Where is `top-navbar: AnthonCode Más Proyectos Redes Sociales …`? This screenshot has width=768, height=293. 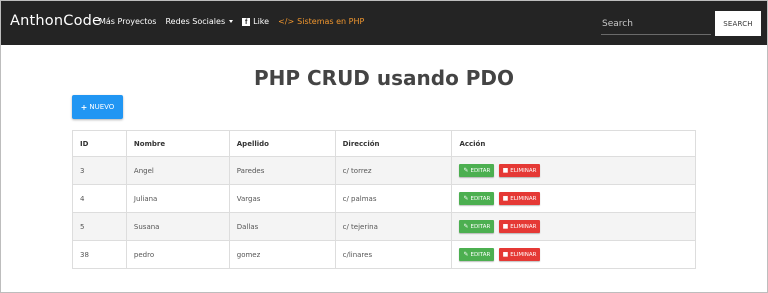 top-navbar: AnthonCode Más Proyectos Redes Sociales … is located at coordinates (384, 23).